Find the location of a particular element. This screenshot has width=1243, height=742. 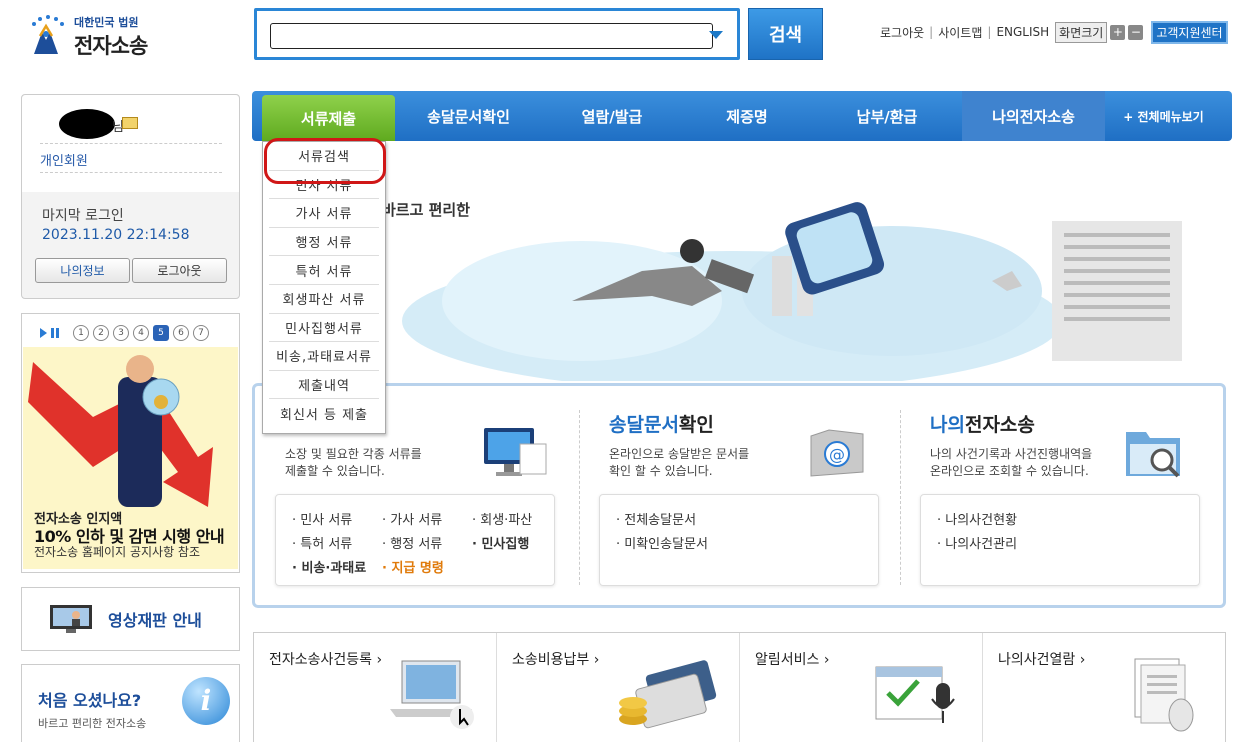

customer-support-button: 고객지원센터 is located at coordinates (1189, 32).